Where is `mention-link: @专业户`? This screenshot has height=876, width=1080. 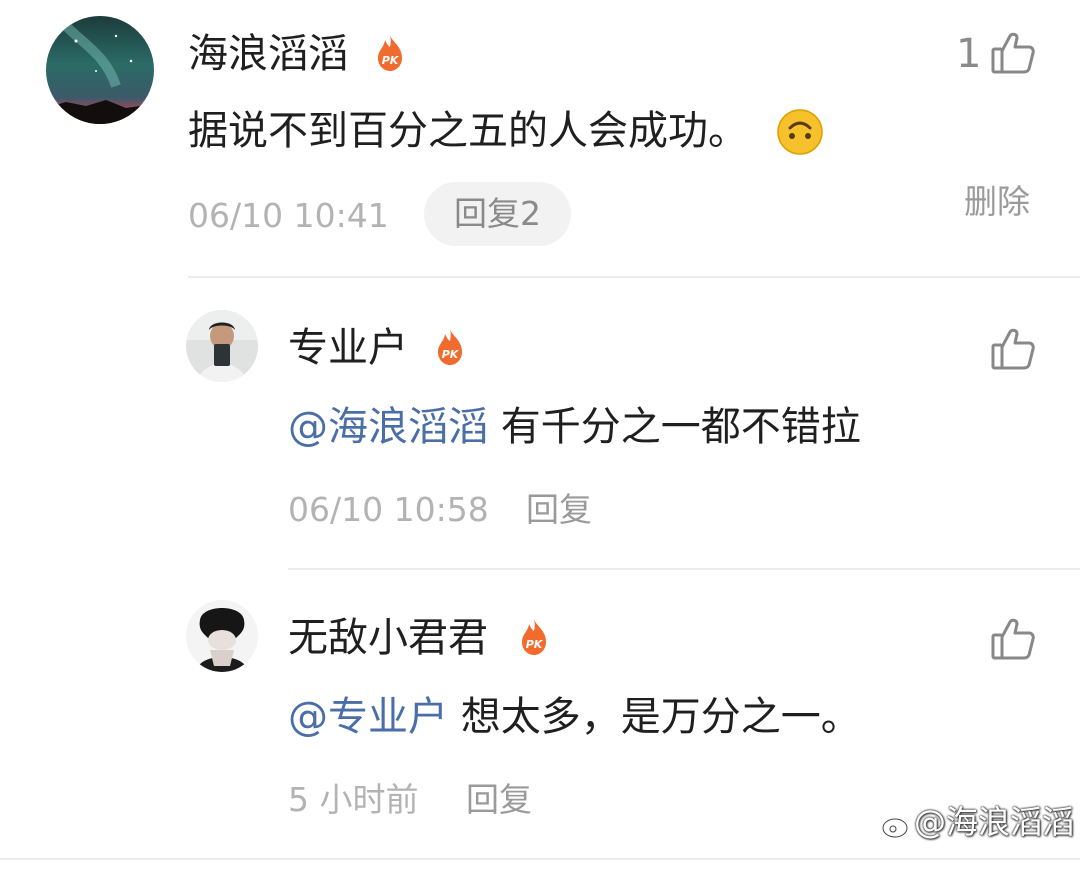 mention-link: @专业户 is located at coordinates (368, 717).